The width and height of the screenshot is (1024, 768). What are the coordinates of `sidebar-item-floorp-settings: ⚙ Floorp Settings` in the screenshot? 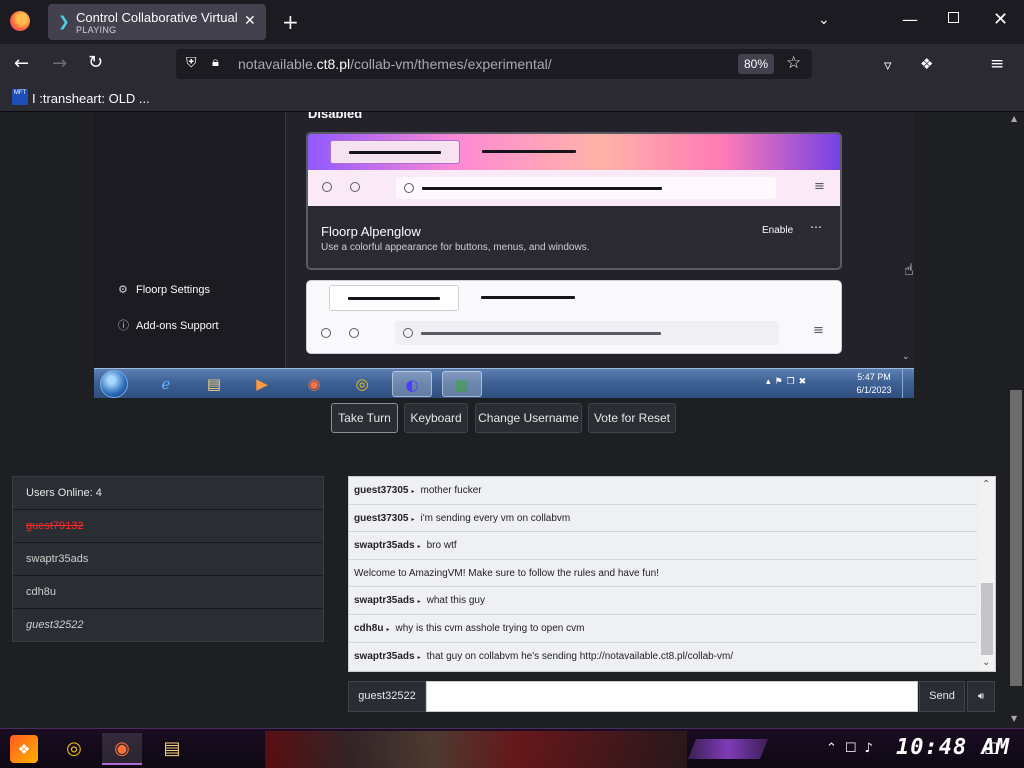 It's located at (164, 289).